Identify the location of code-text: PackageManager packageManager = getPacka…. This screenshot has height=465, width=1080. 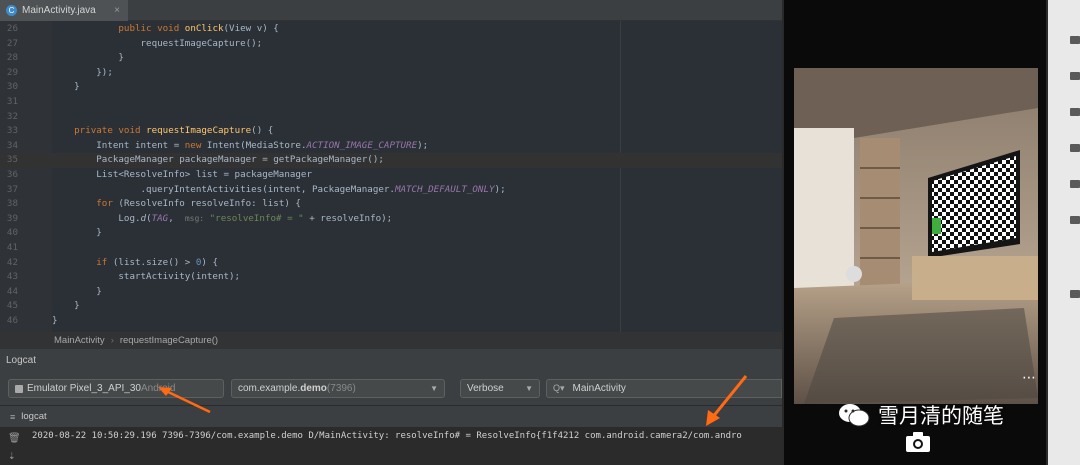
(218, 160).